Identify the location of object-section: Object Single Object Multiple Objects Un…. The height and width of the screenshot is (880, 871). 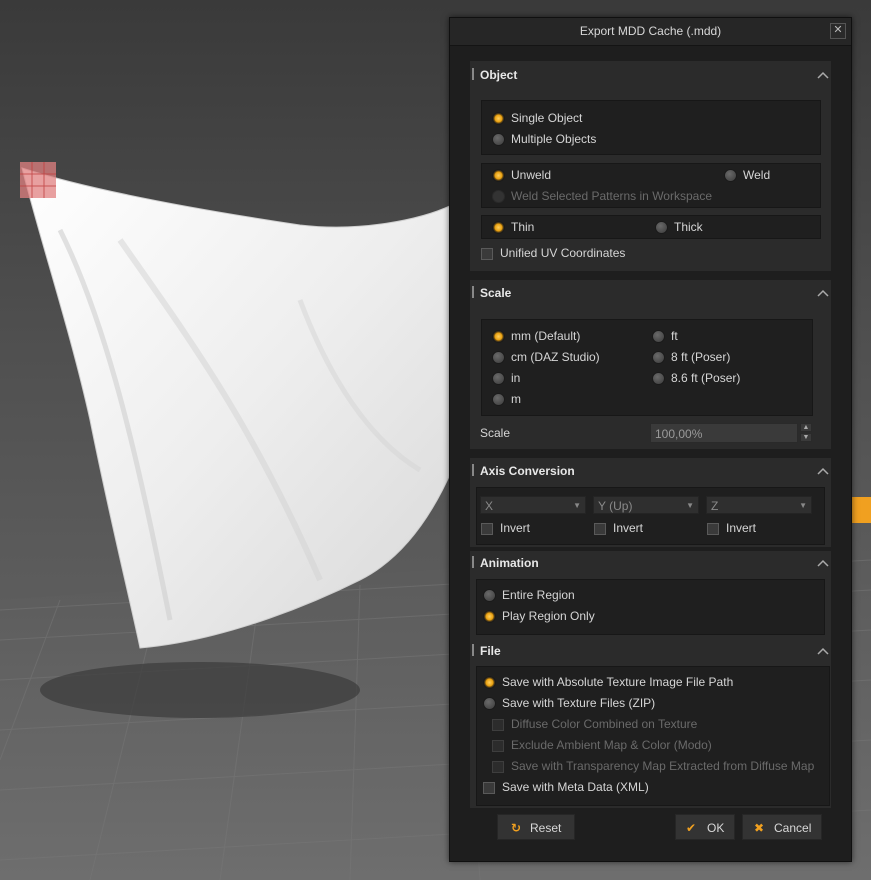
(650, 166).